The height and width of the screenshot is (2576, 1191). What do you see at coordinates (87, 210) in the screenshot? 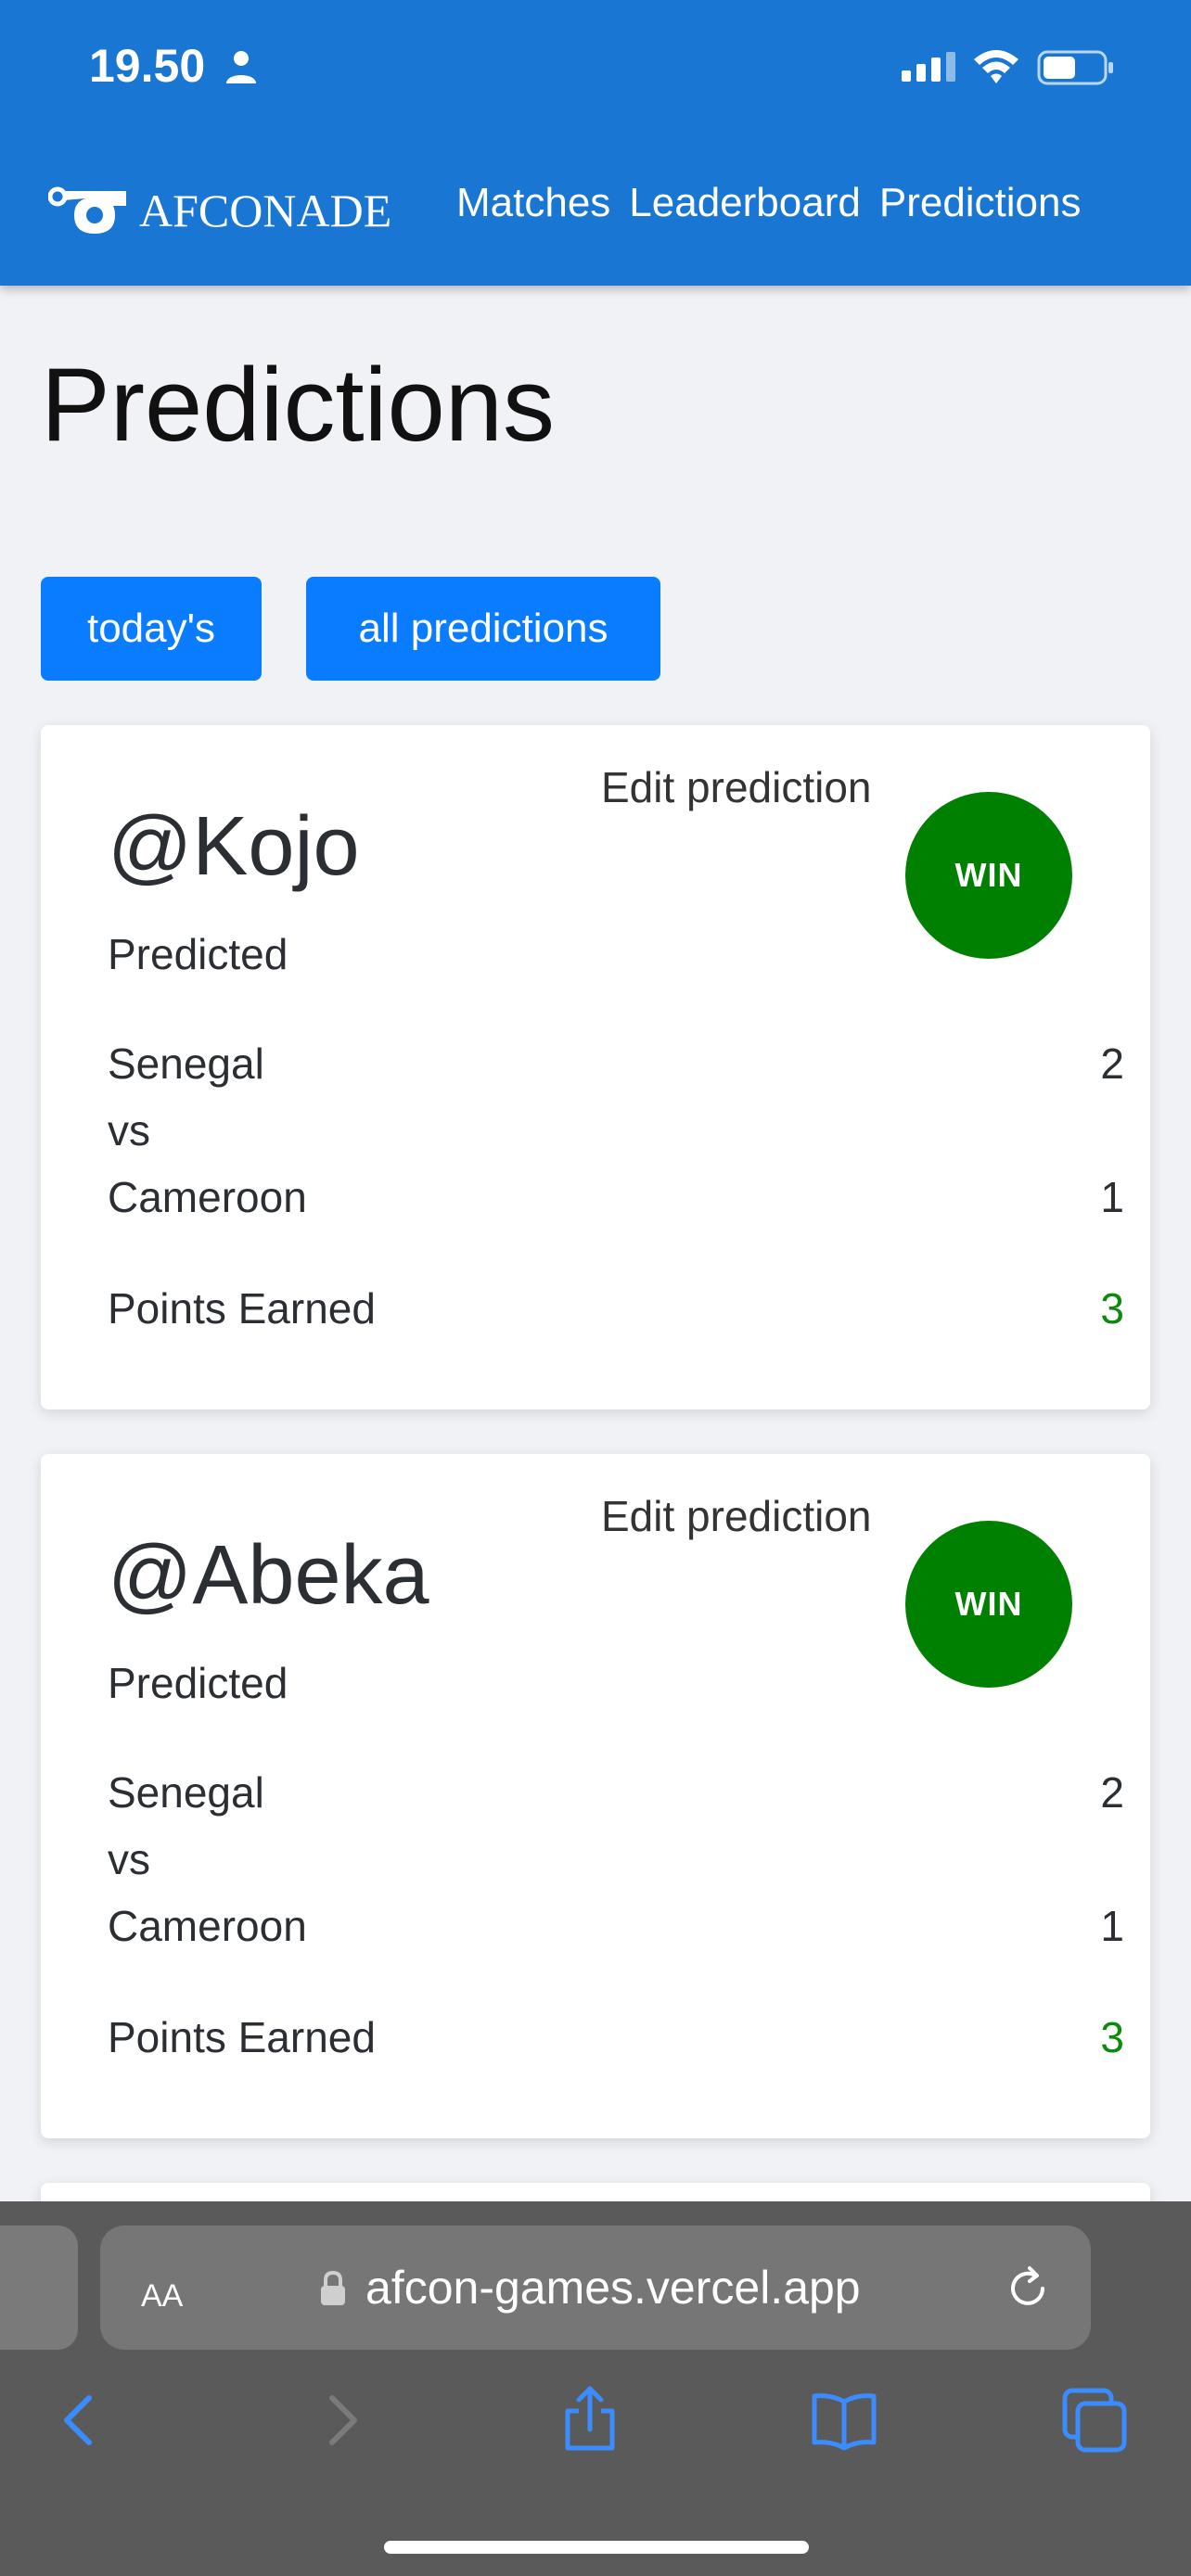
I see `whistle-icon` at bounding box center [87, 210].